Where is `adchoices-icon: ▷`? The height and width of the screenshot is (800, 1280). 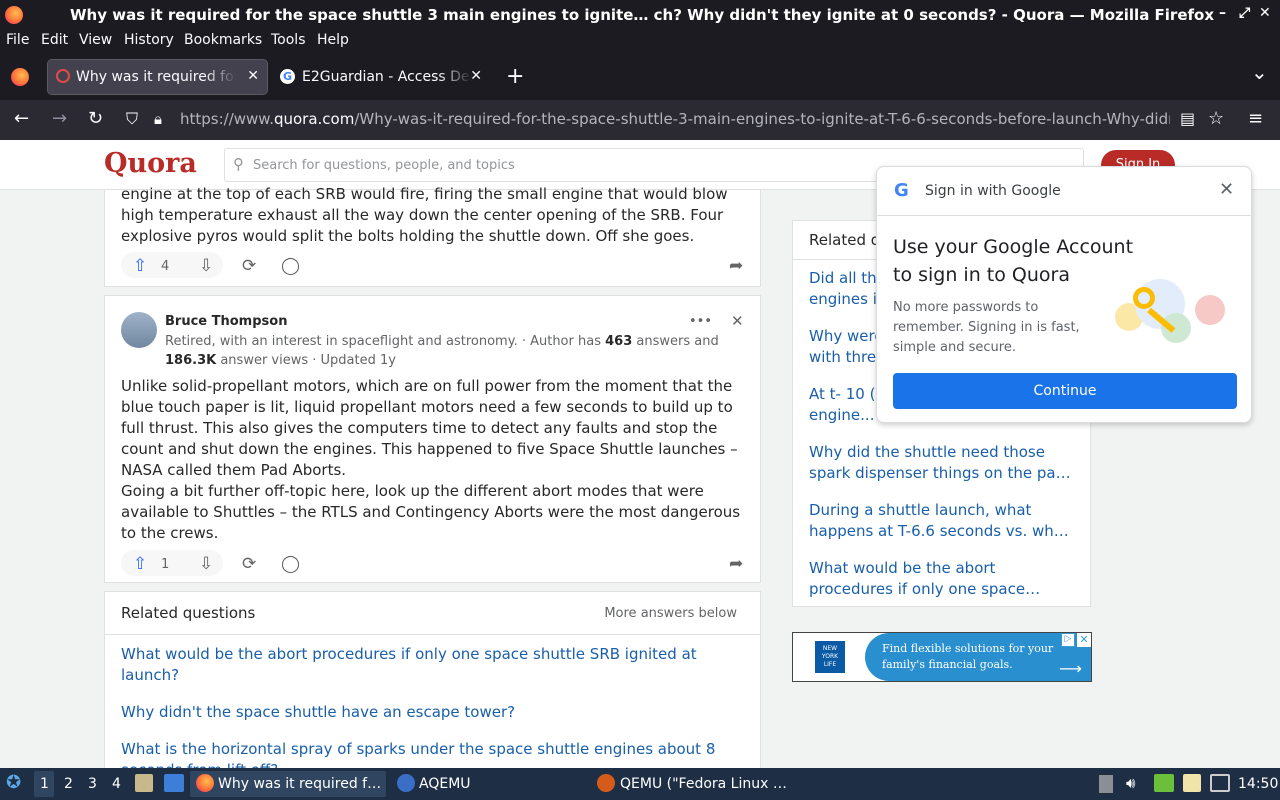 adchoices-icon: ▷ is located at coordinates (1068, 640).